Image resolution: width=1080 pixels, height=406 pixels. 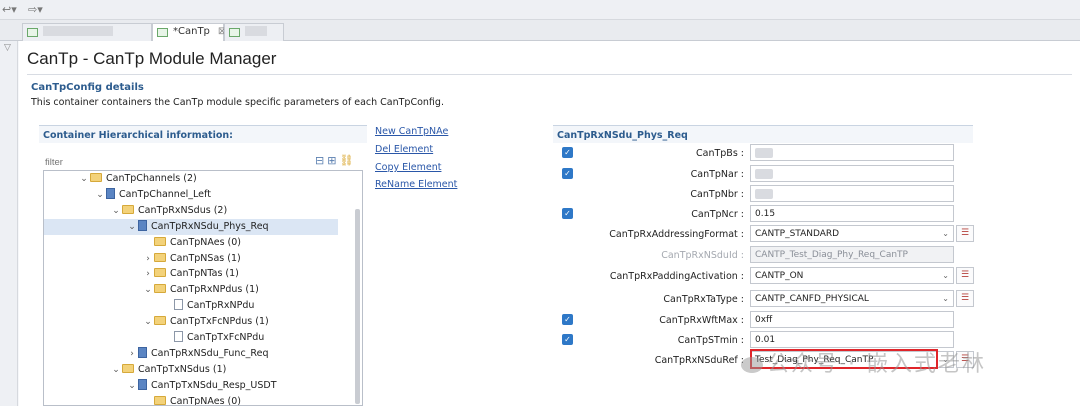 I want to click on left-gutter: ▽, so click(x=9, y=223).